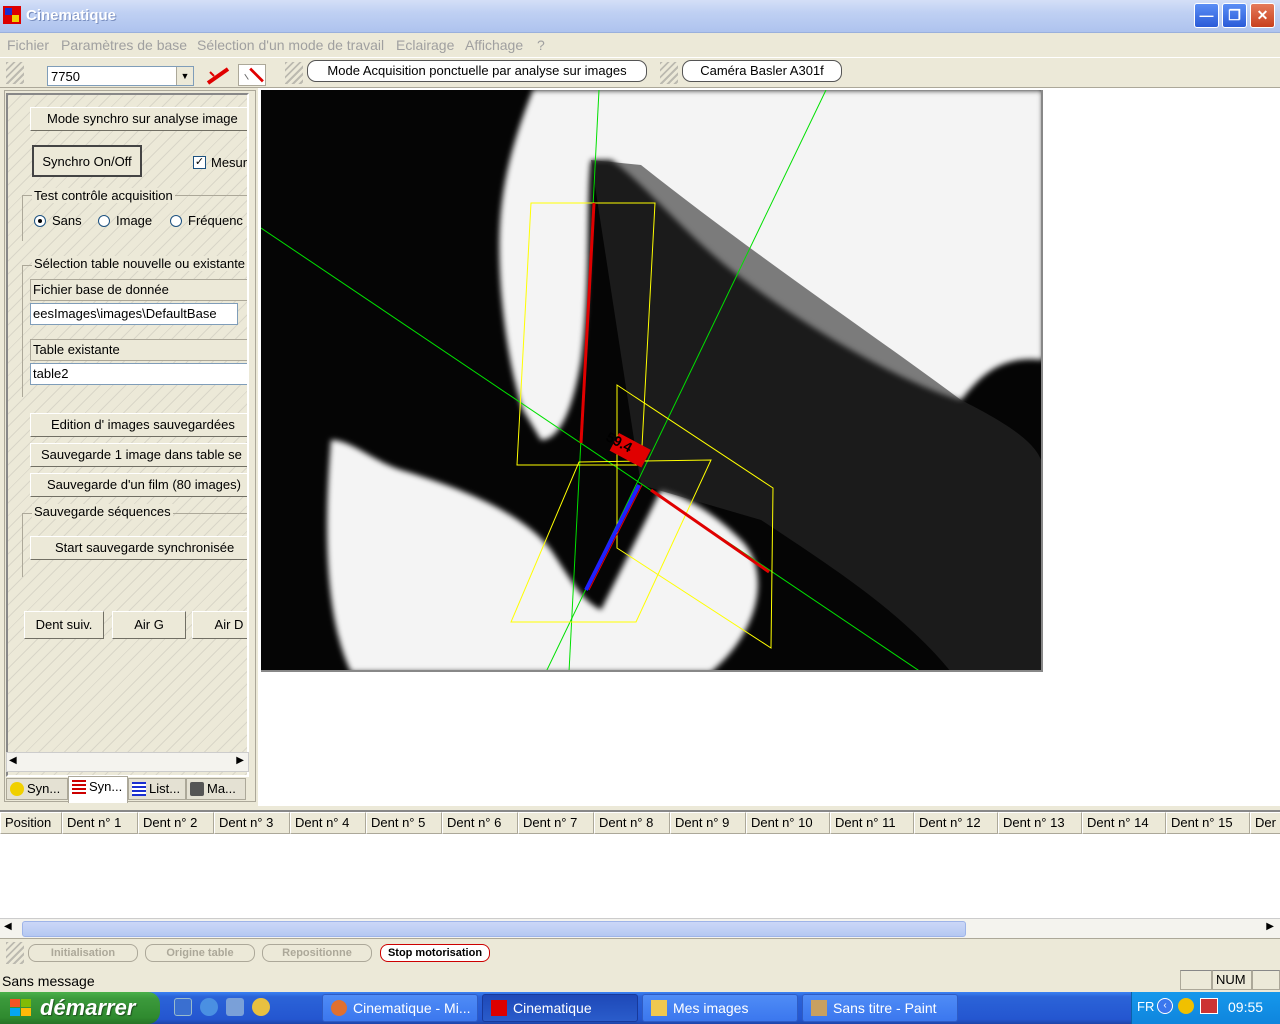  I want to click on reposition-button: Repositionne, so click(317, 953).